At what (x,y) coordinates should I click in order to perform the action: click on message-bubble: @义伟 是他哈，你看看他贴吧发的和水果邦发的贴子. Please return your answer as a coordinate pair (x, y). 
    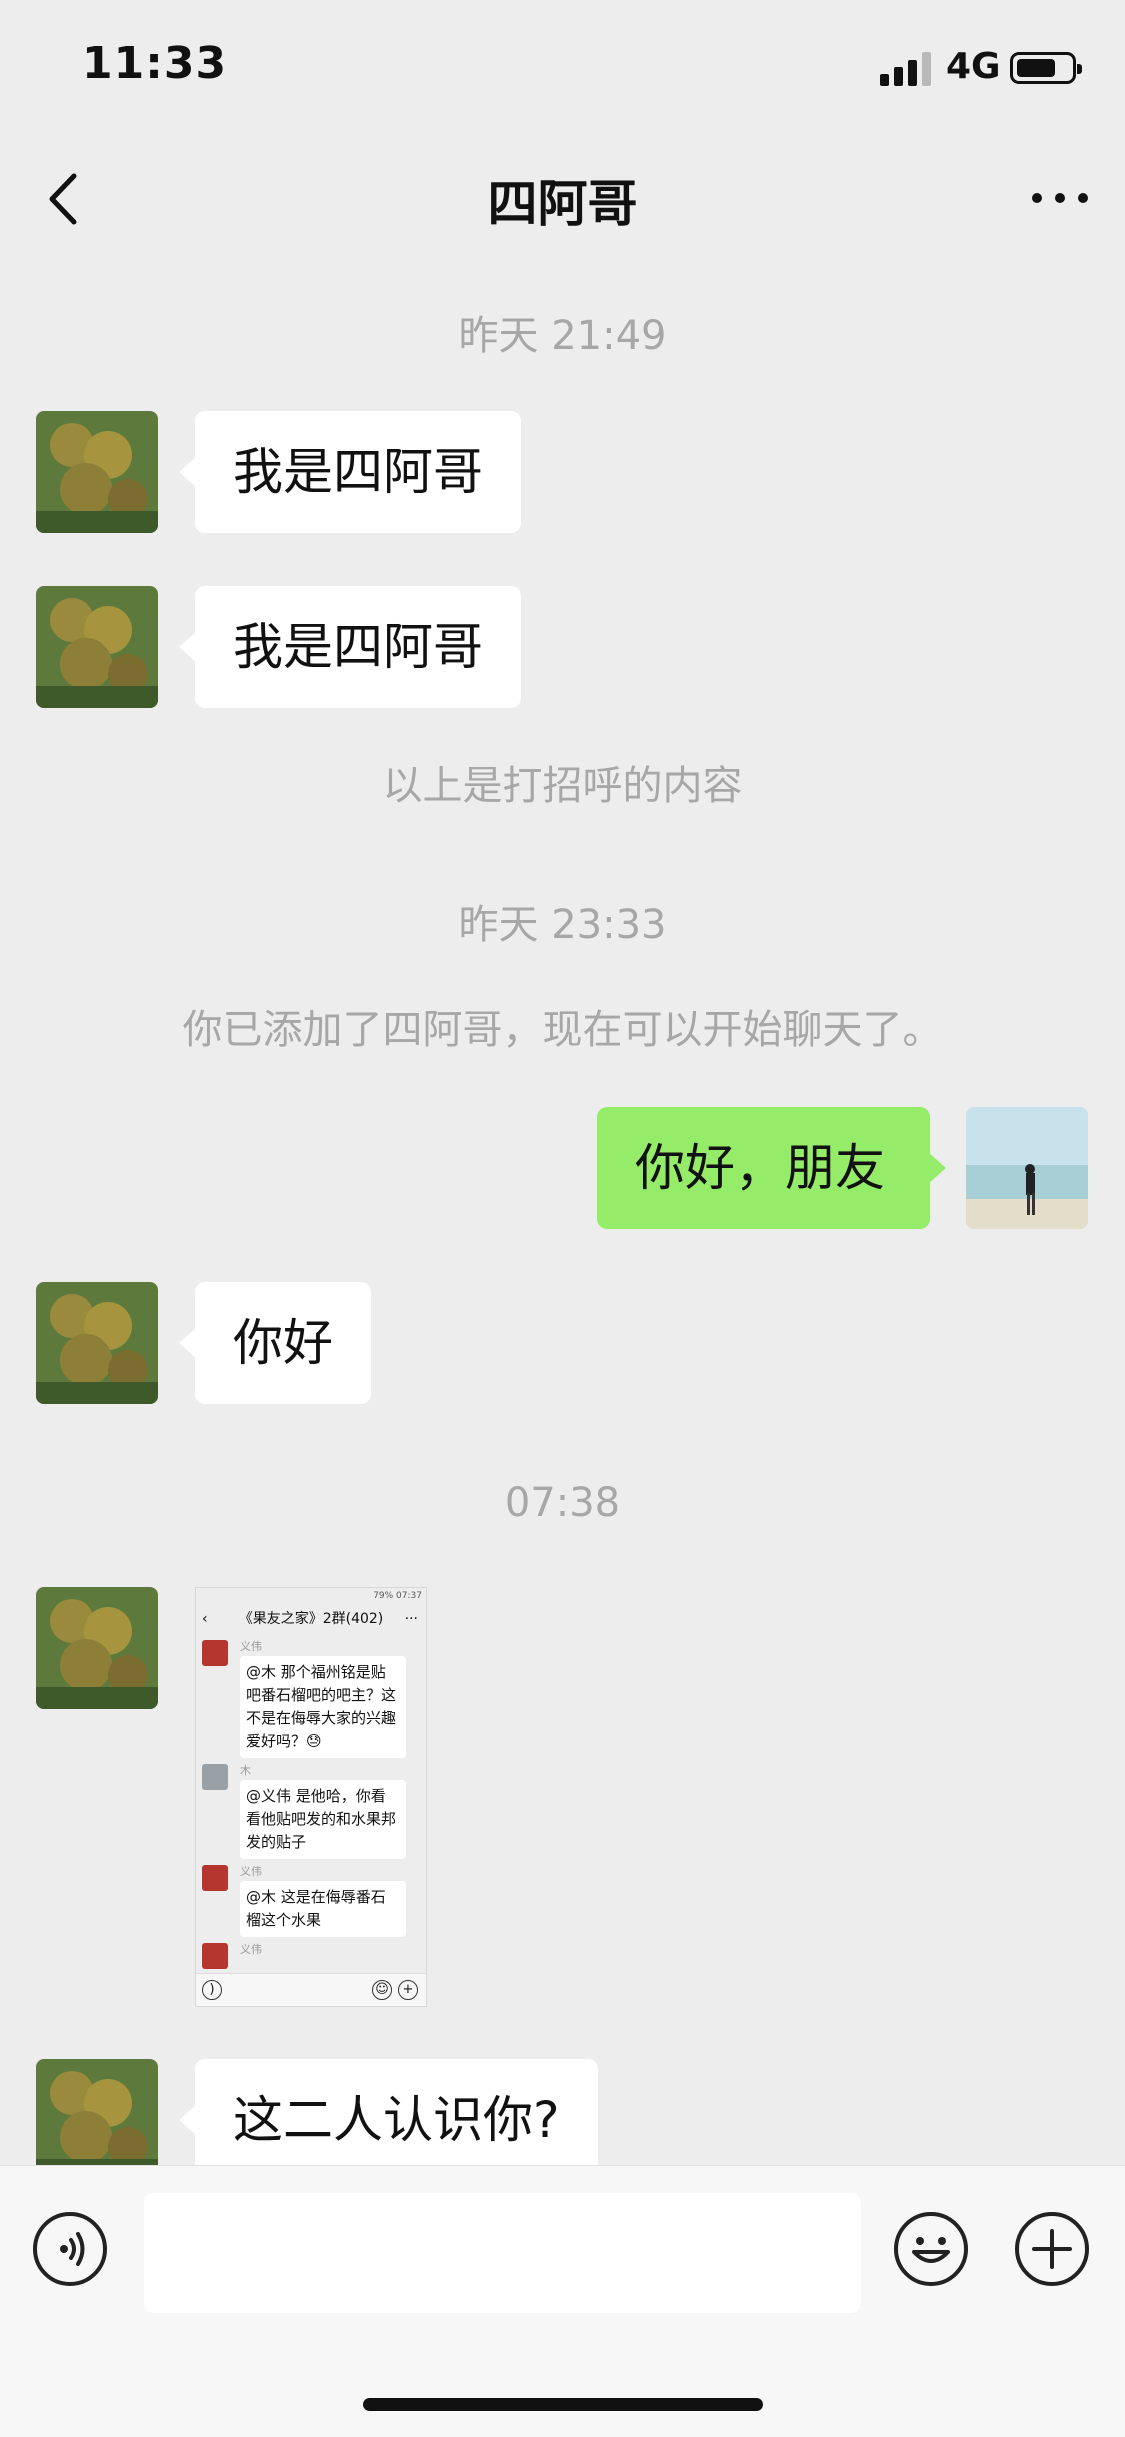
    Looking at the image, I should click on (323, 1819).